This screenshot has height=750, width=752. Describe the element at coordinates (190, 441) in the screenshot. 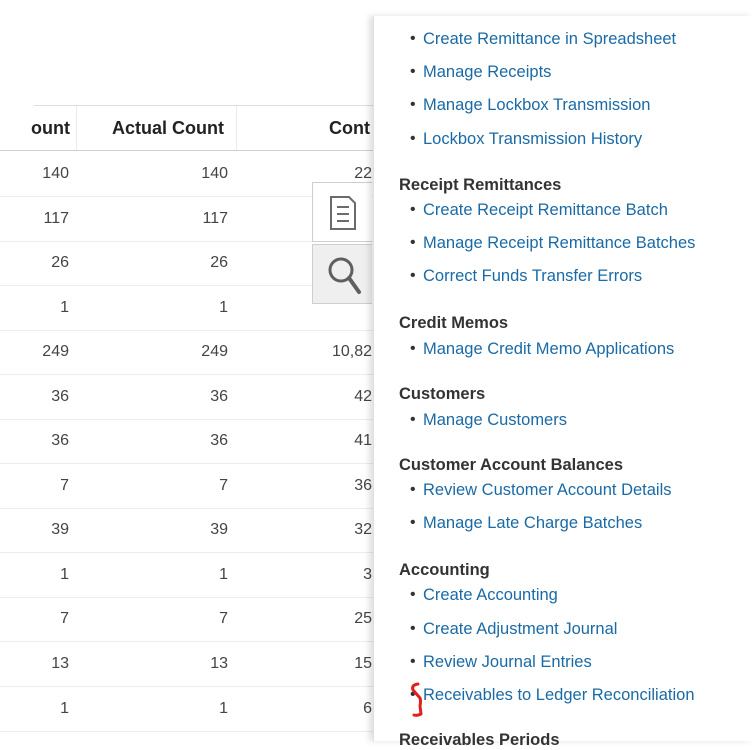

I see `table-row: 36 36 41` at that location.